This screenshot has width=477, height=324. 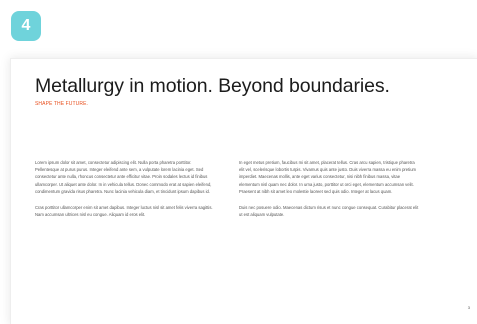 What do you see at coordinates (26, 26) in the screenshot?
I see `step-number-badge: 4` at bounding box center [26, 26].